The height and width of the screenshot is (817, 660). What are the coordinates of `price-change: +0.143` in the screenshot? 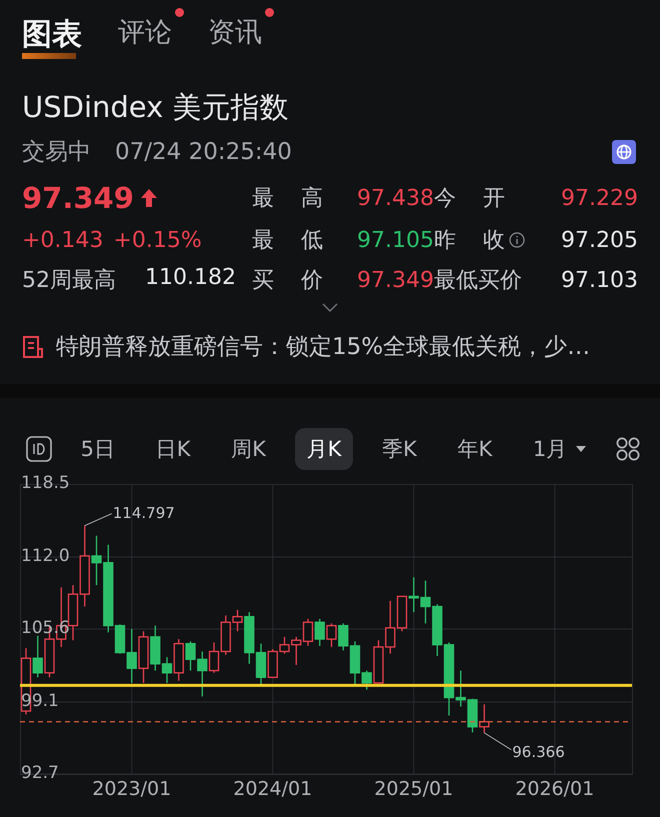 It's located at (63, 240).